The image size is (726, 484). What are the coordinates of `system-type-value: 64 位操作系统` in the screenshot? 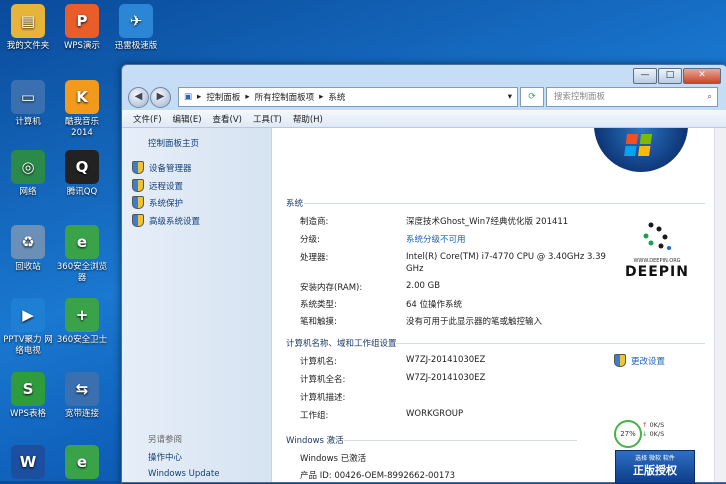 It's located at (434, 305).